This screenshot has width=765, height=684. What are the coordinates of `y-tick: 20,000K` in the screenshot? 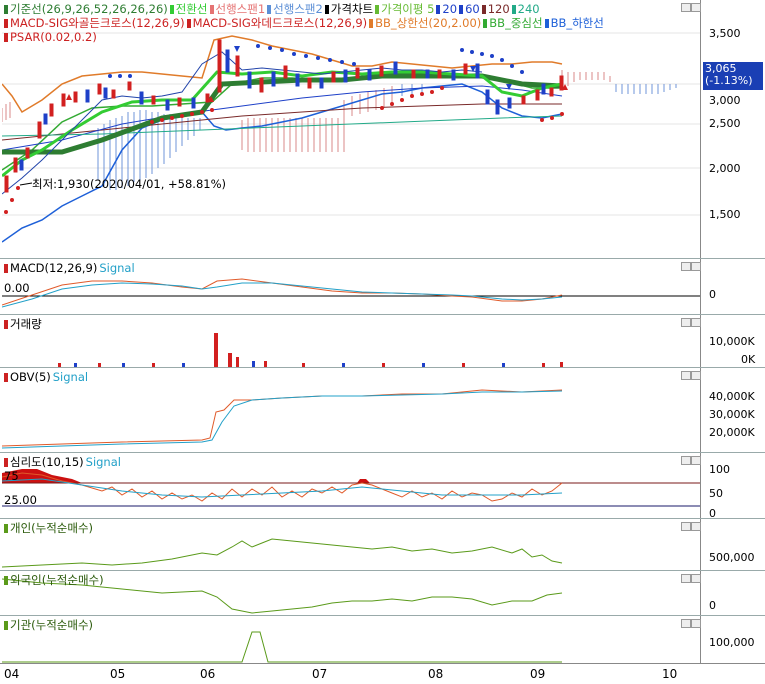 It's located at (732, 432).